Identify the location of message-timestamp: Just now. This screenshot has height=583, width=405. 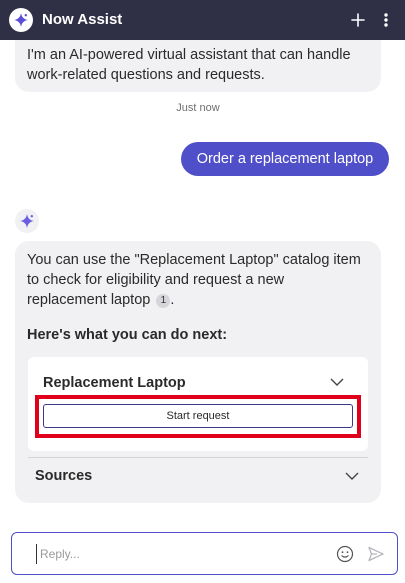
(198, 108).